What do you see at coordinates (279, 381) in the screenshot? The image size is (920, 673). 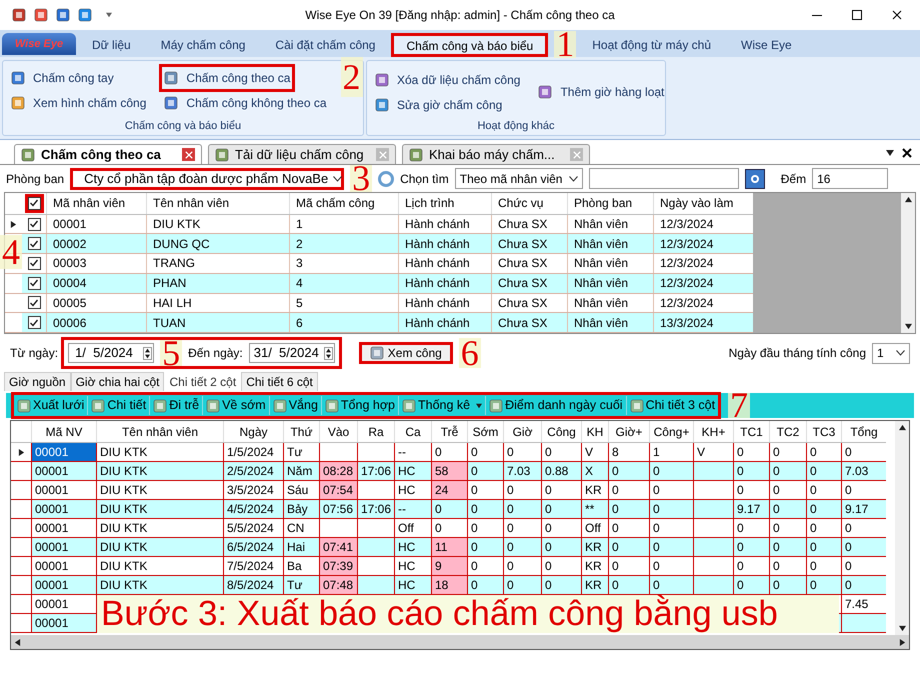 I see `sub-tab: Chi tiết 6 cột` at bounding box center [279, 381].